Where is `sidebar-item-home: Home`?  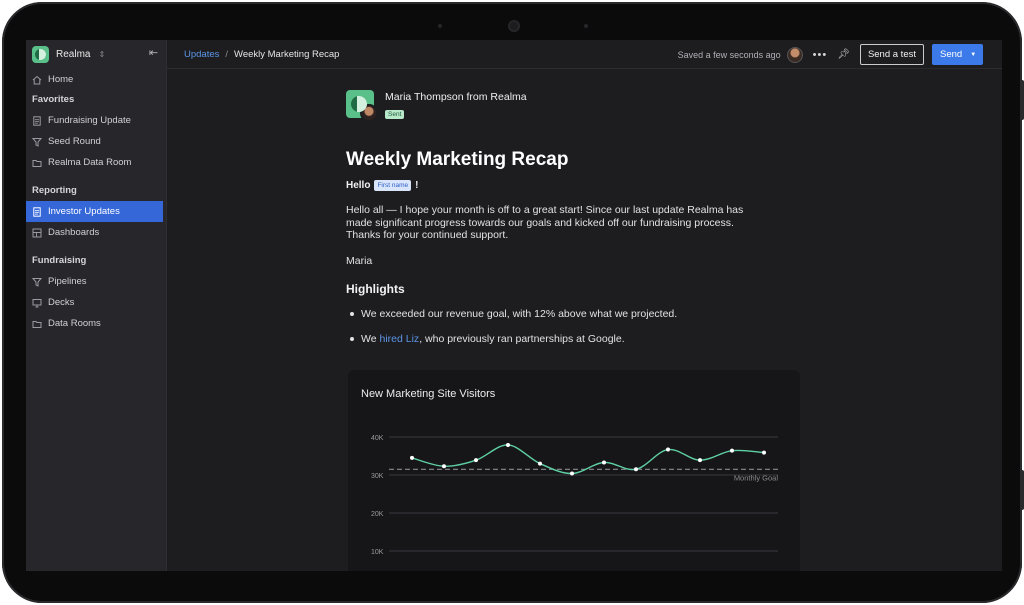
sidebar-item-home: Home is located at coordinates (96, 79).